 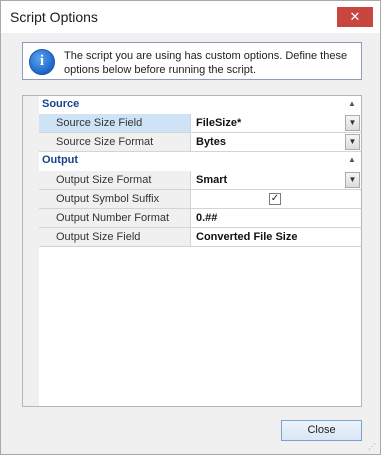 I want to click on property-value-dropdown: Smart ▼, so click(x=276, y=180).